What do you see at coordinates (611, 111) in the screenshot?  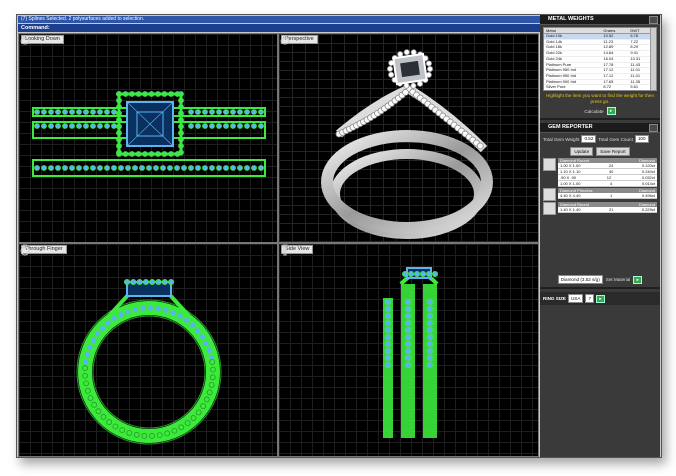 I see `calculate-go-button: ►` at bounding box center [611, 111].